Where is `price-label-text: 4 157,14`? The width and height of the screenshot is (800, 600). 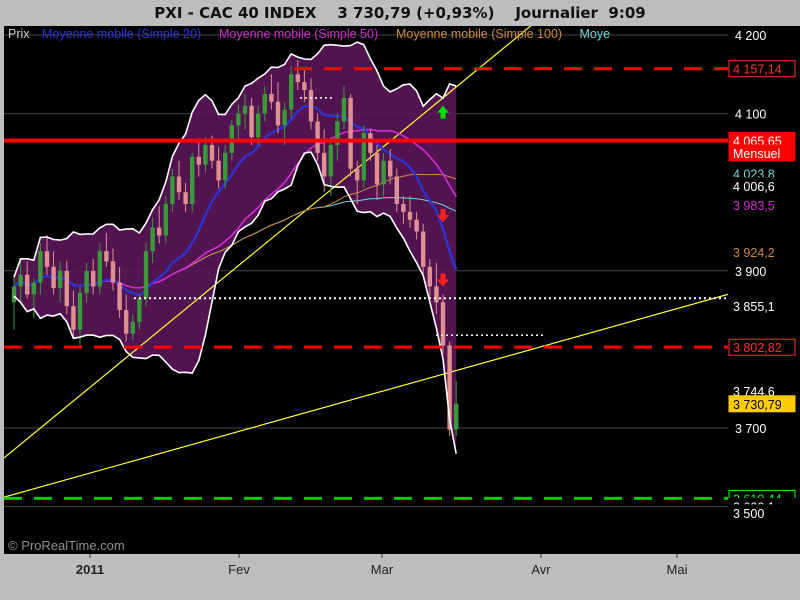
price-label-text: 4 157,14 is located at coordinates (757, 70).